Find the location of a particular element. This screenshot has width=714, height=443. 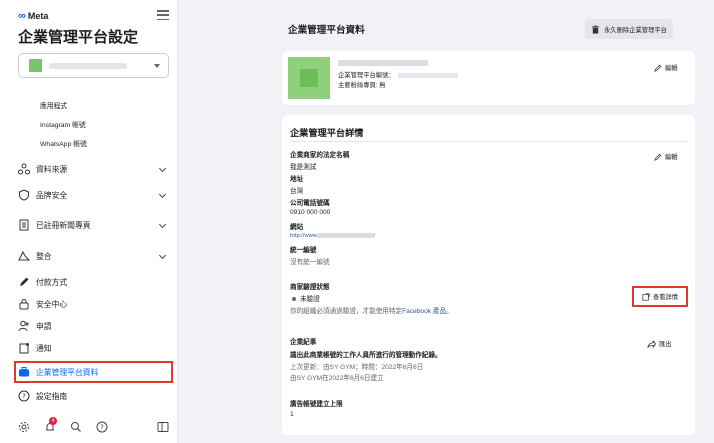

verification-status: 未驗證 is located at coordinates (305, 298).